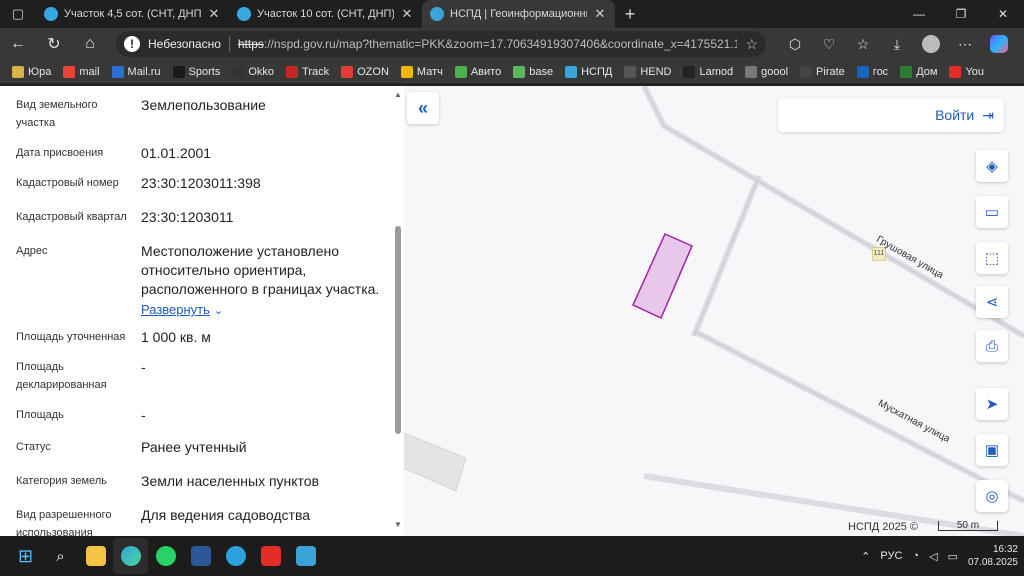 The height and width of the screenshot is (576, 1024). What do you see at coordinates (398, 330) in the screenshot?
I see `scrollbar-thumb` at bounding box center [398, 330].